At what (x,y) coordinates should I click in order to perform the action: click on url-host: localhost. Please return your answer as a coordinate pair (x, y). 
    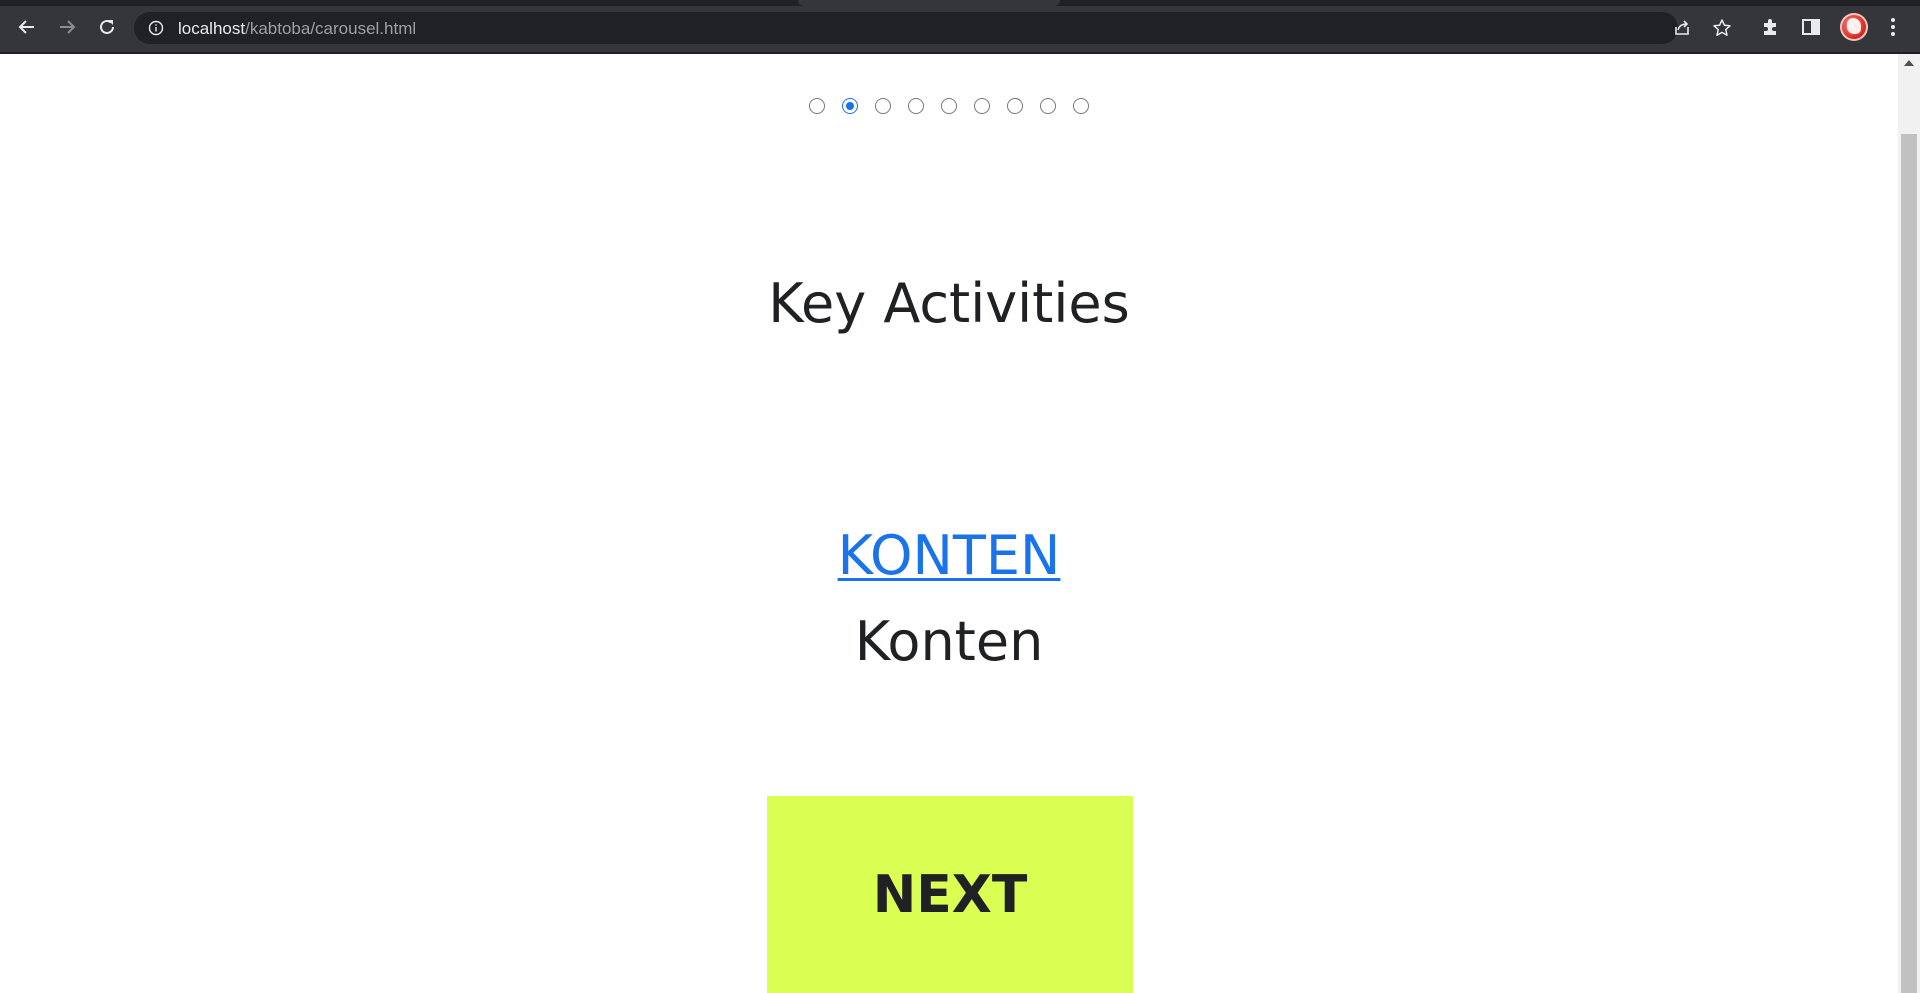
    Looking at the image, I should click on (212, 28).